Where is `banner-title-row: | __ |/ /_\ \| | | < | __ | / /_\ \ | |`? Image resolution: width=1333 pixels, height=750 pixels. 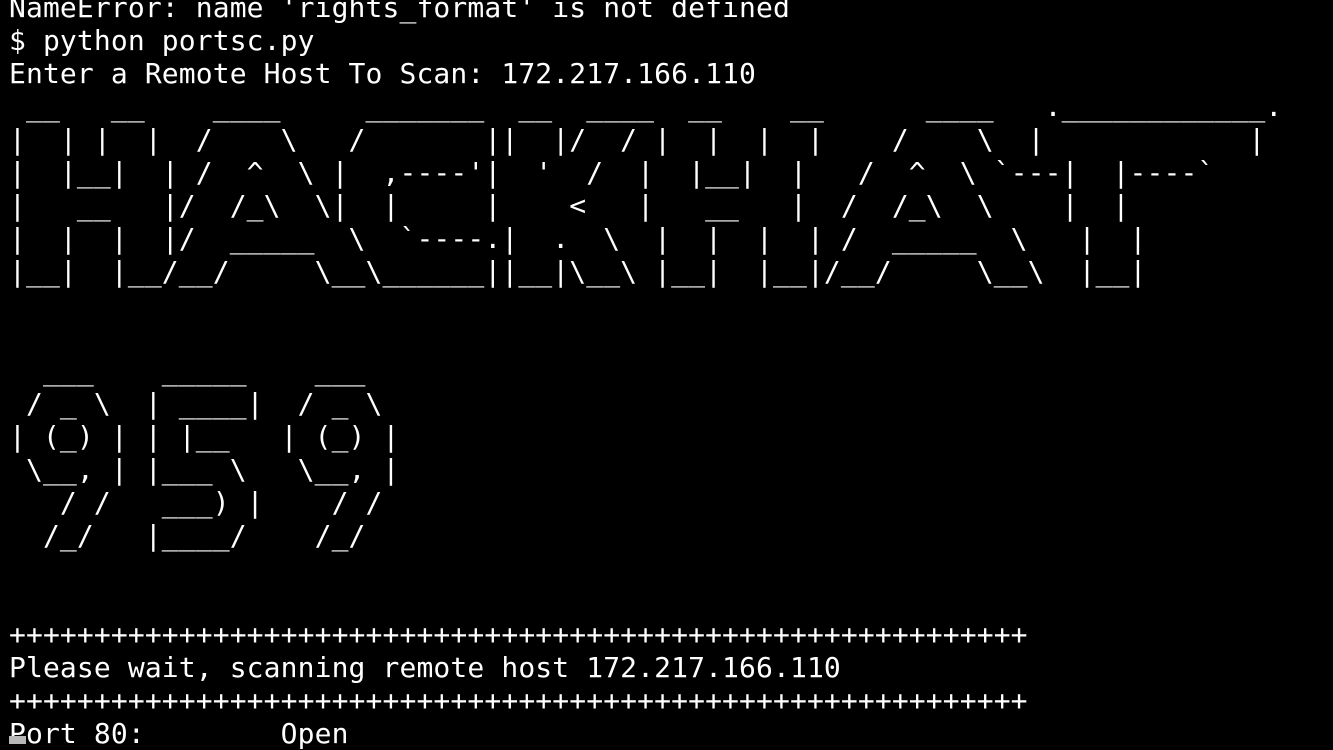
banner-title-row: | __ |/ /_\ \| | | < | __ | / /_\ \ | | is located at coordinates (569, 205).